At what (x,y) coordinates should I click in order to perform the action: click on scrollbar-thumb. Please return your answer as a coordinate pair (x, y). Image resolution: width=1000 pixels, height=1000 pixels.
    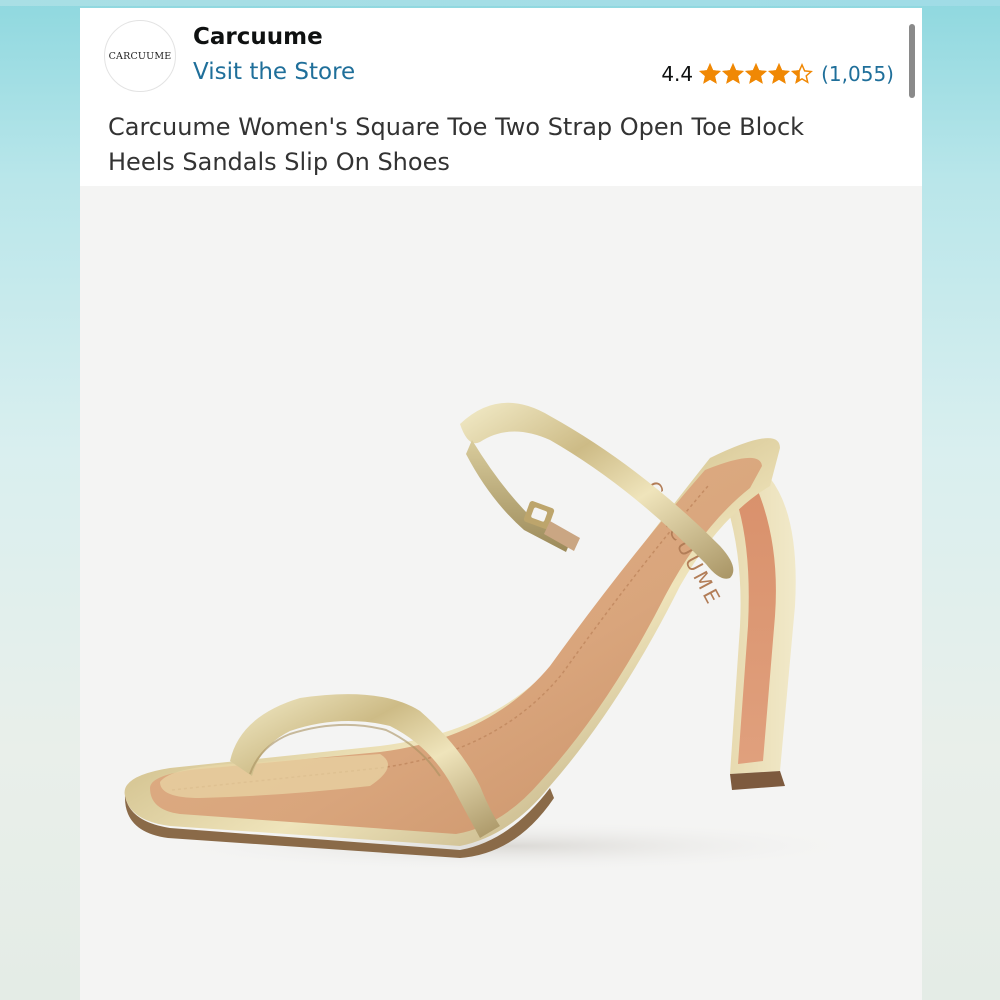
    Looking at the image, I should click on (912, 61).